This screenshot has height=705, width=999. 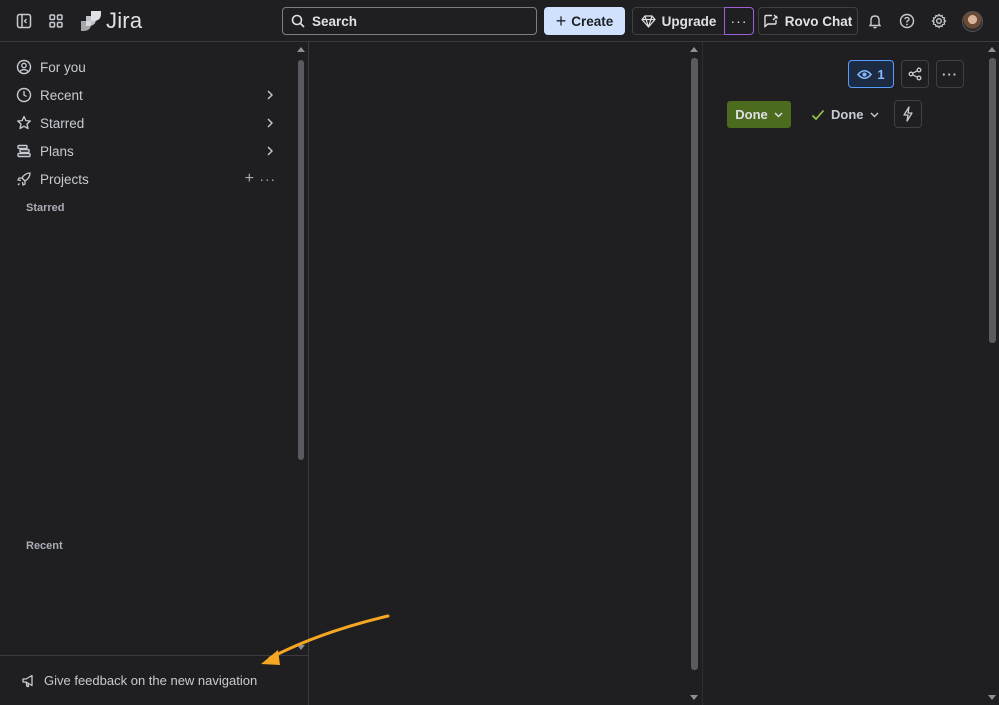 What do you see at coordinates (57, 151) in the screenshot?
I see `sidebar-item-label: Plans` at bounding box center [57, 151].